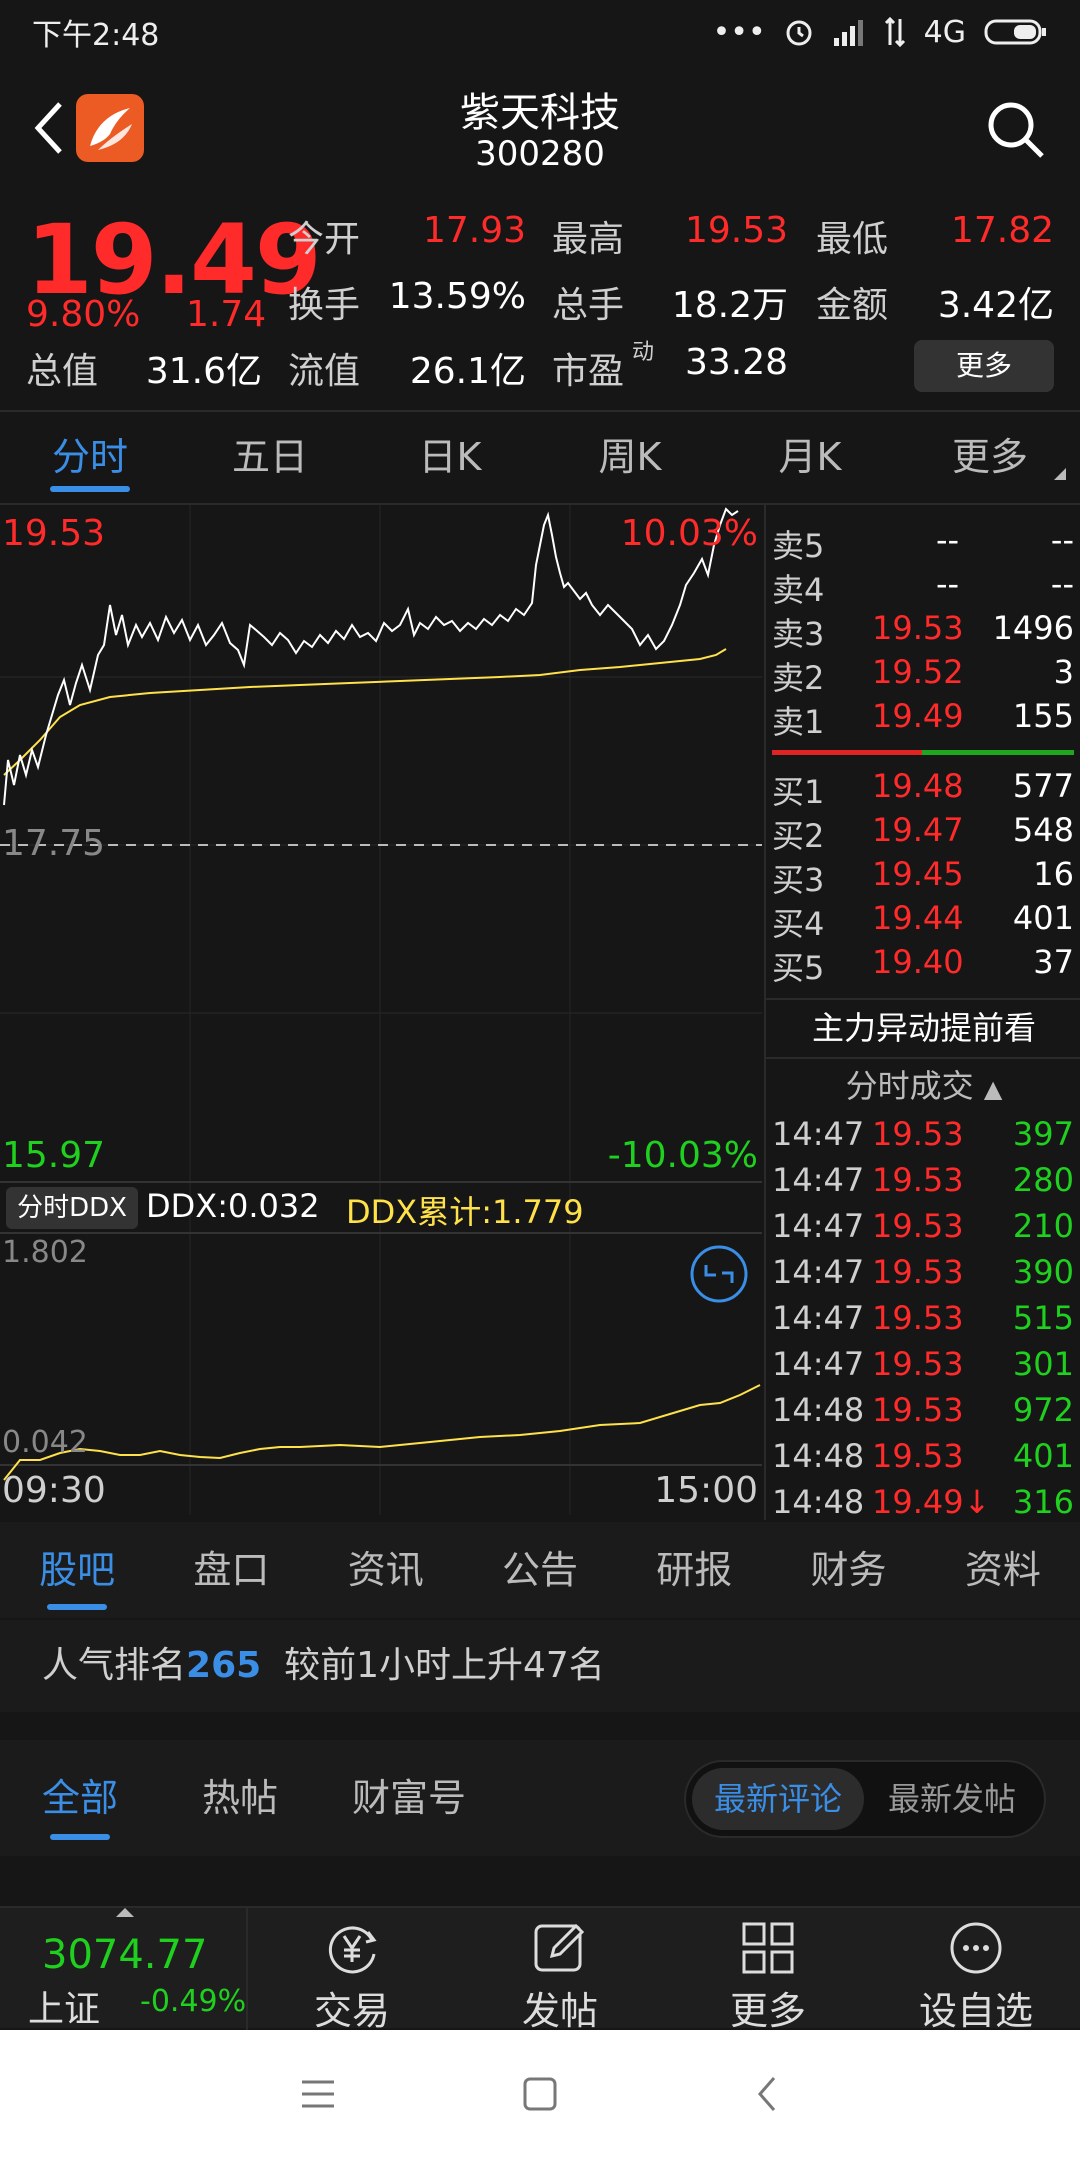 The height and width of the screenshot is (2160, 1080). Describe the element at coordinates (474, 230) in the screenshot. I see `open-value: 17.93` at that location.